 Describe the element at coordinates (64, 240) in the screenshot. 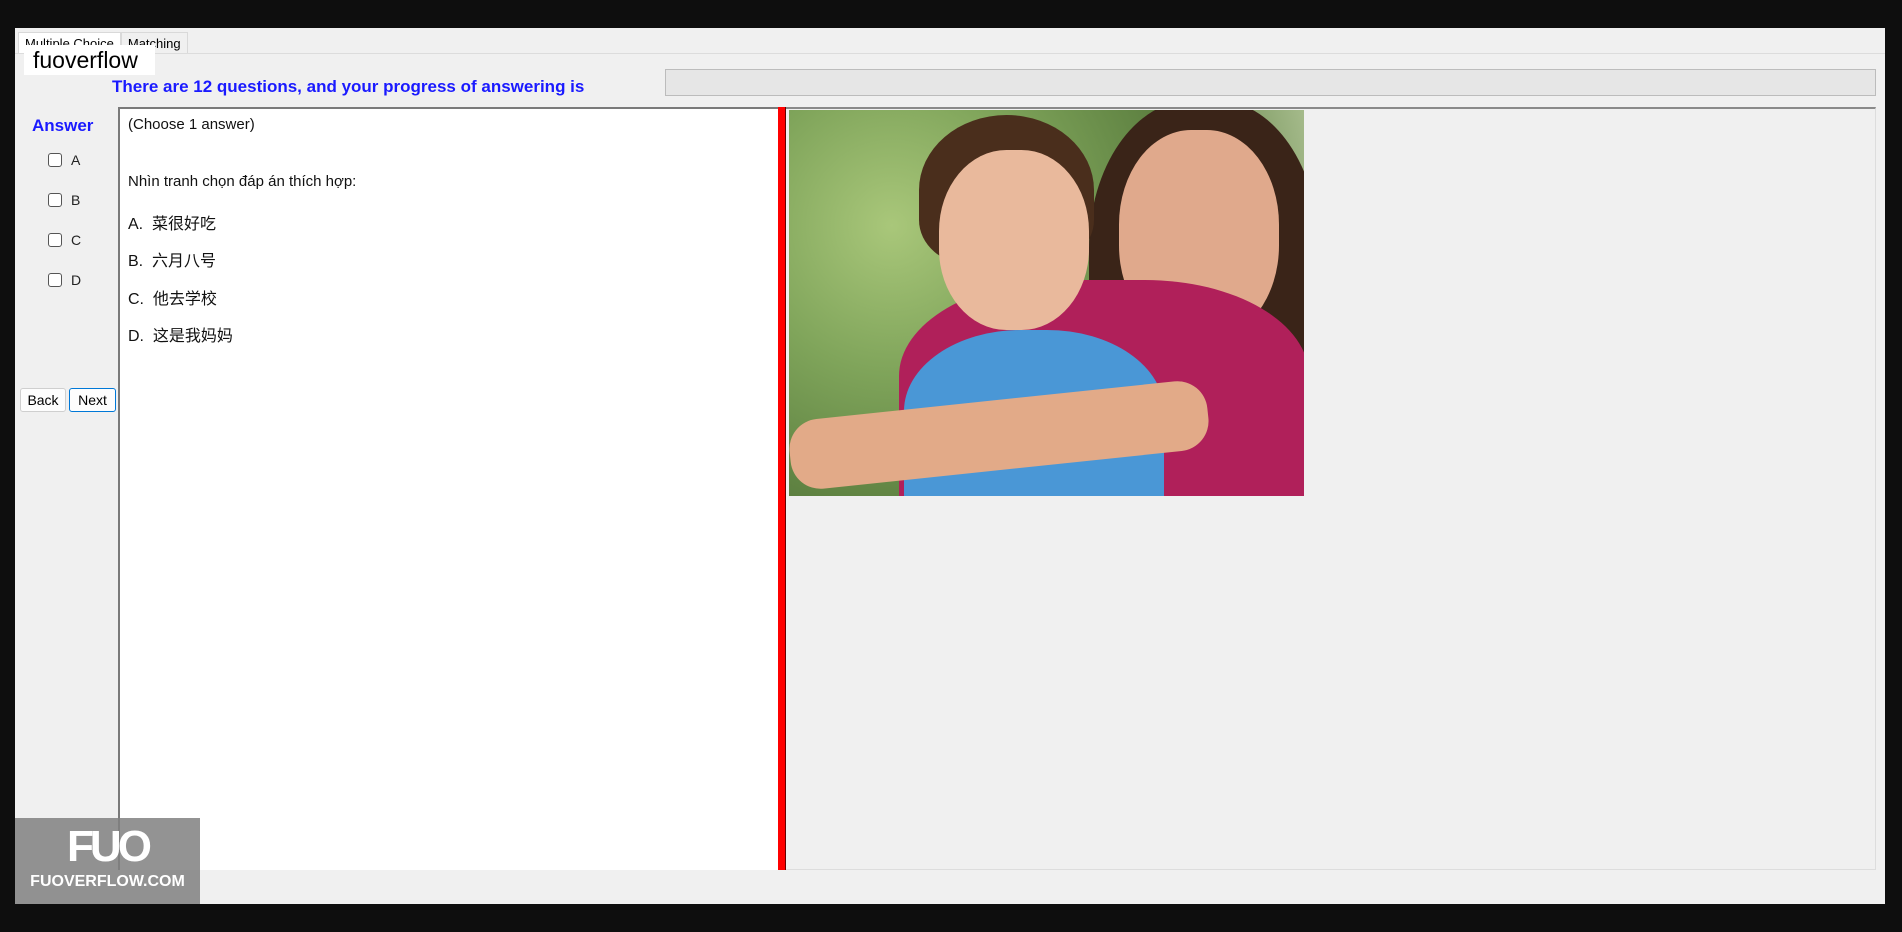

I see `answer-option-c: C` at that location.